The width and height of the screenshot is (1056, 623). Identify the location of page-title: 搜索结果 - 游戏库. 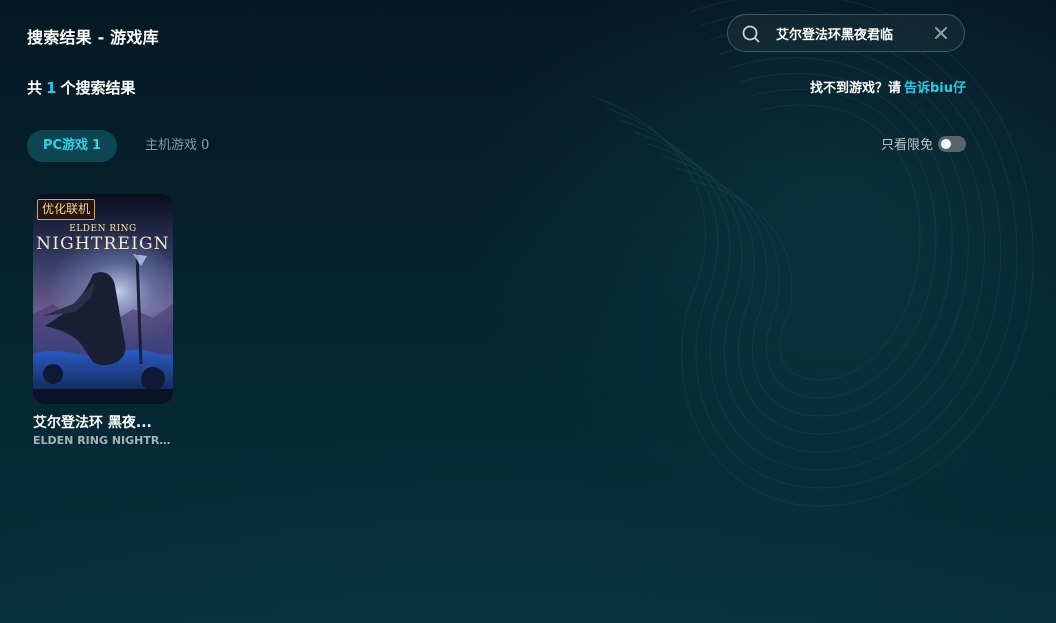
(93, 37).